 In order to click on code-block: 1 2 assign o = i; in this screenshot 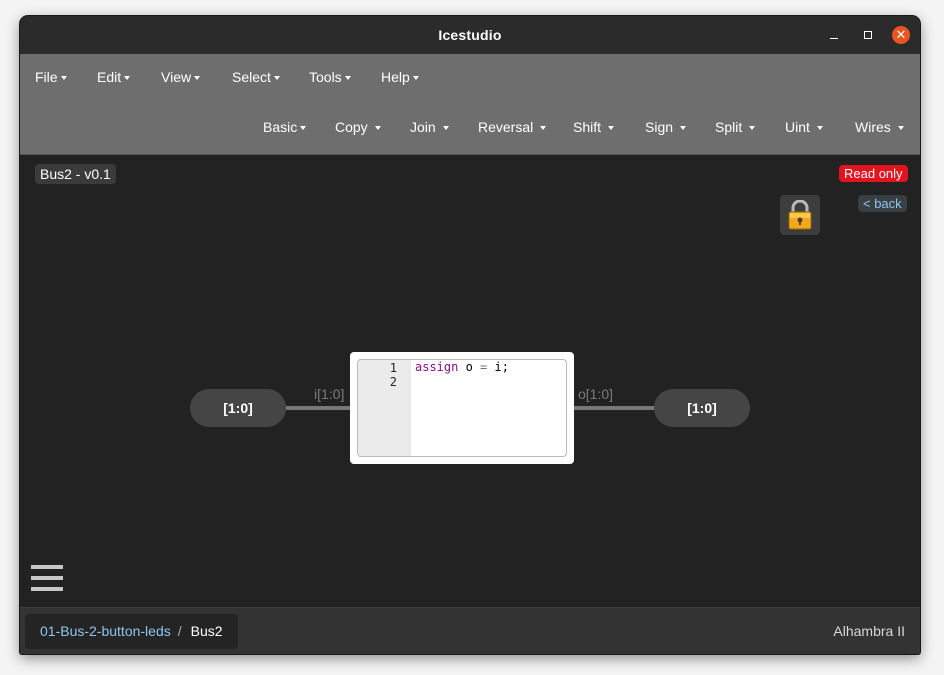, I will do `click(462, 408)`.